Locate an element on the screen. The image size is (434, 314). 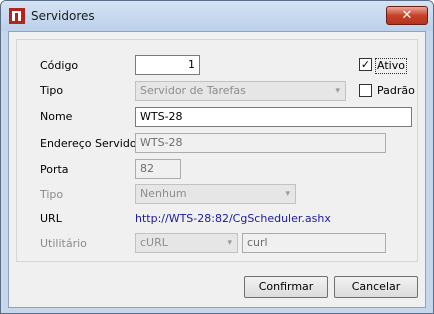
ativo-checkbox: ✓ is located at coordinates (365, 64).